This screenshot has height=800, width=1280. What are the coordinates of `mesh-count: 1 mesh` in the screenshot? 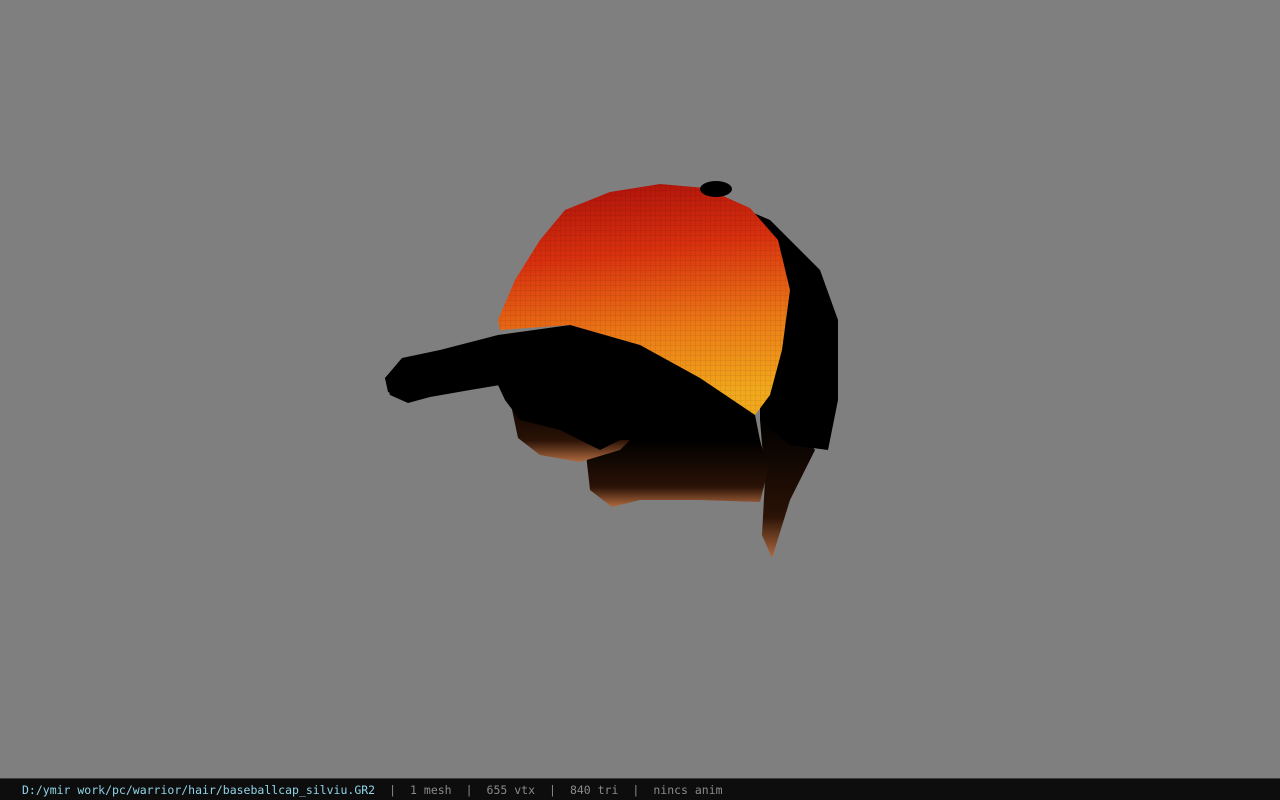 It's located at (431, 789).